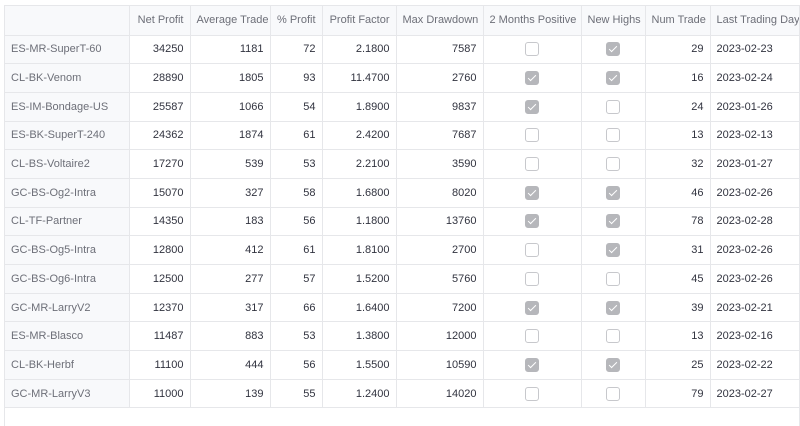 This screenshot has height=426, width=800. What do you see at coordinates (754, 78) in the screenshot?
I see `last-trading-day-cell: 2023-02-24` at bounding box center [754, 78].